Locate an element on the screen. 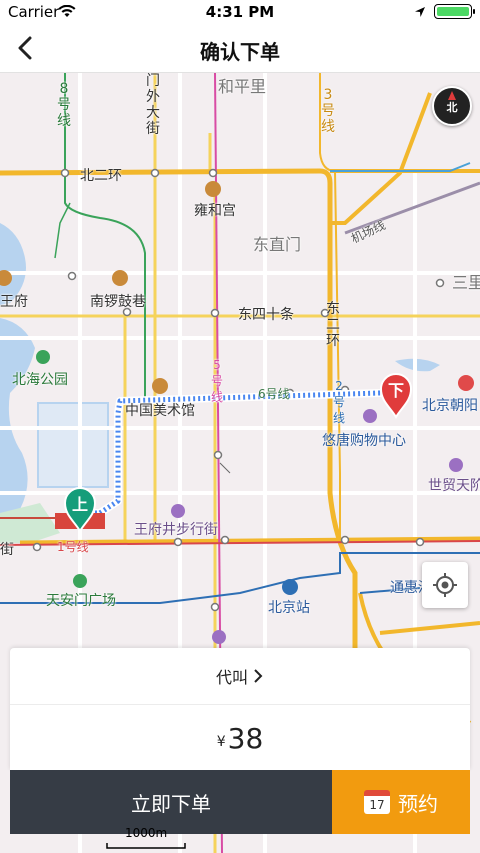  compass-button: 北 is located at coordinates (452, 106).